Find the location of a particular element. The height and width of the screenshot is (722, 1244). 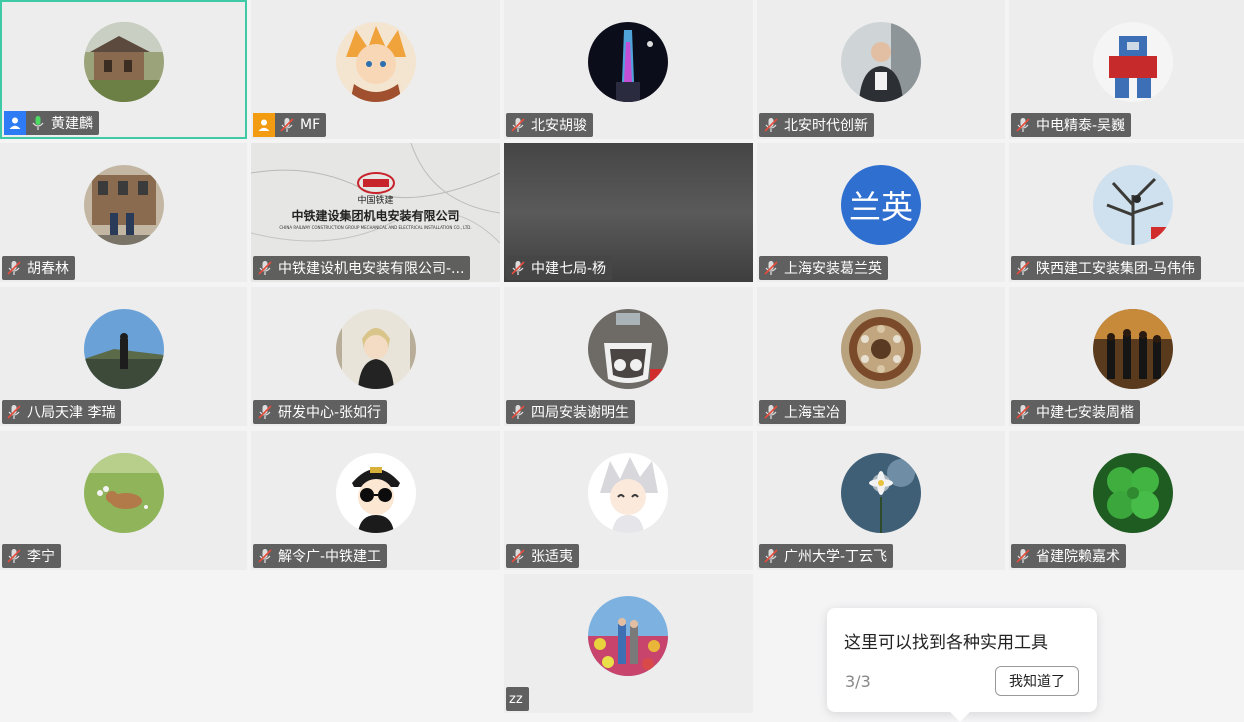

participant-name-tag: MF is located at coordinates (290, 125).